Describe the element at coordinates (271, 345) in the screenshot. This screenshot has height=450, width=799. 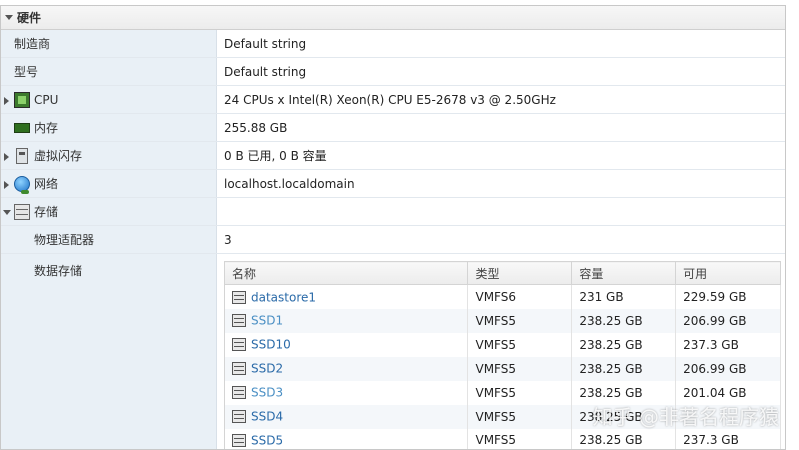
I see `datastore-link: SSD10` at that location.